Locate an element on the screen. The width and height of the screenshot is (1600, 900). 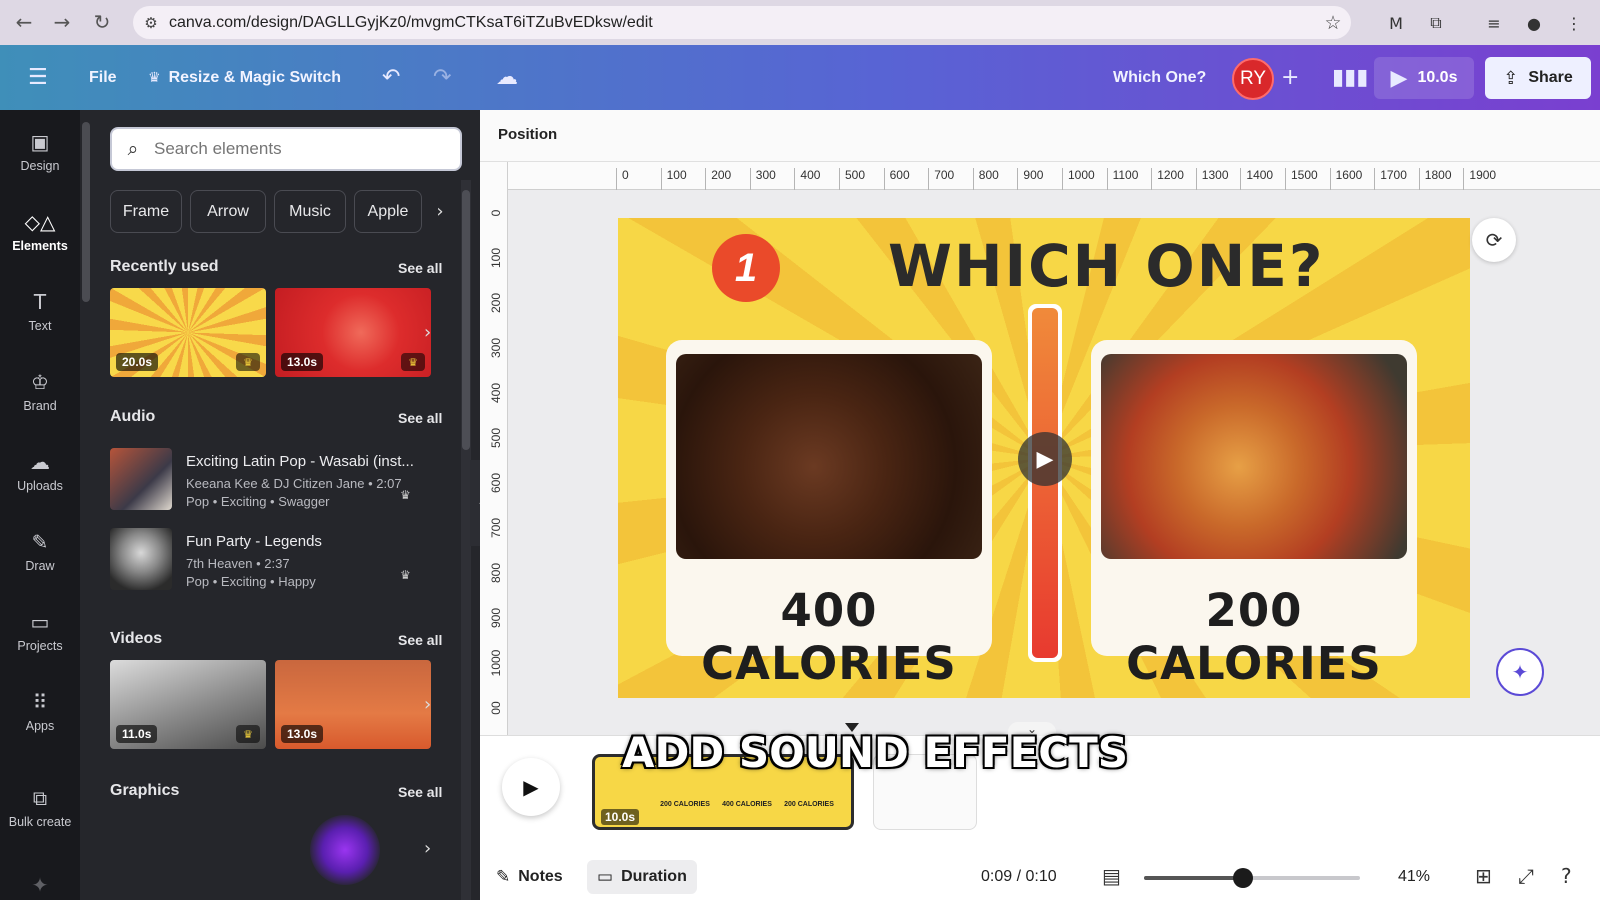
muffin-image is located at coordinates (829, 456).